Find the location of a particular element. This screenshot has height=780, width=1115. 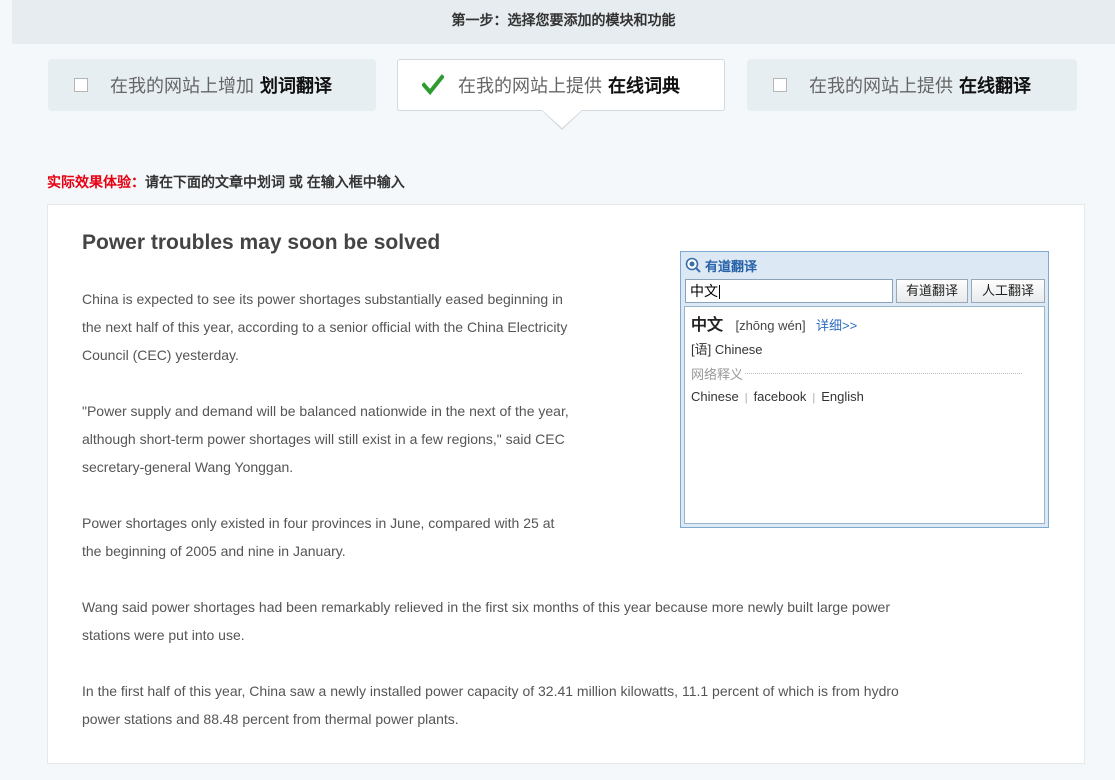

result-pinyin: [zhōng wén] is located at coordinates (770, 325).